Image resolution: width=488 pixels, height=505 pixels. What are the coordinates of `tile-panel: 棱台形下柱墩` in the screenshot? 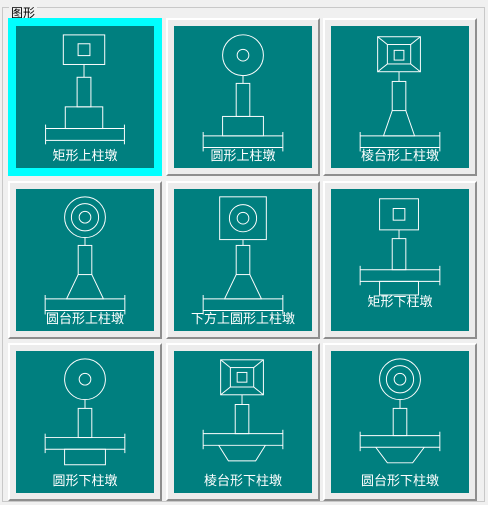 It's located at (243, 422).